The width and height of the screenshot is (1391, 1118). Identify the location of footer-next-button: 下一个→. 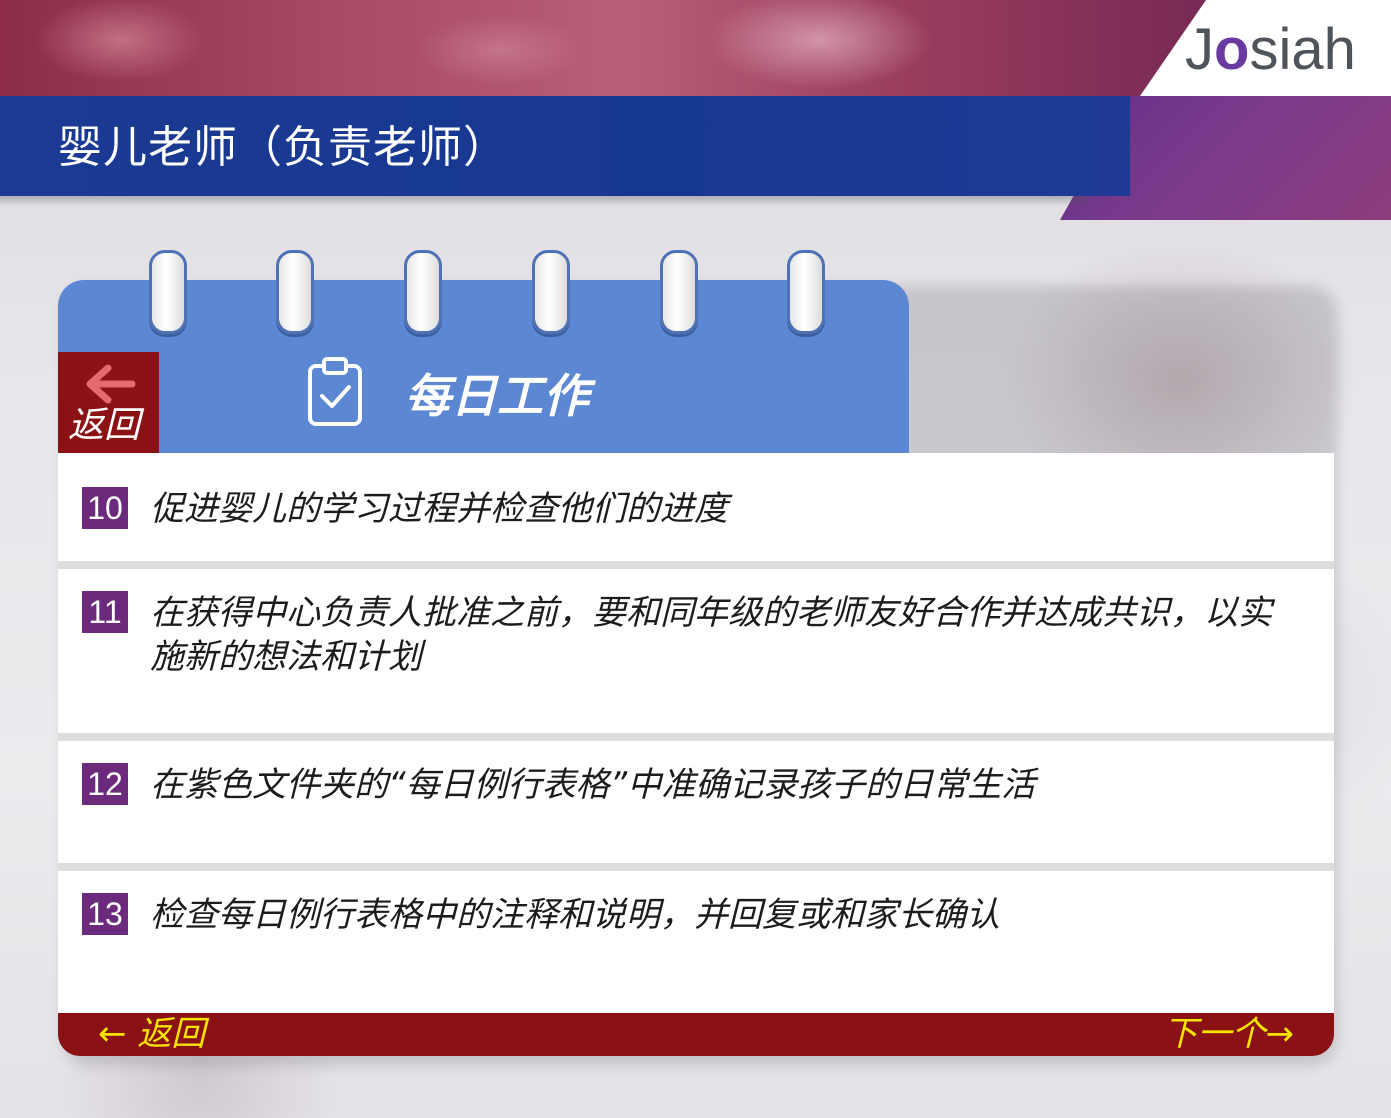
(1229, 1034).